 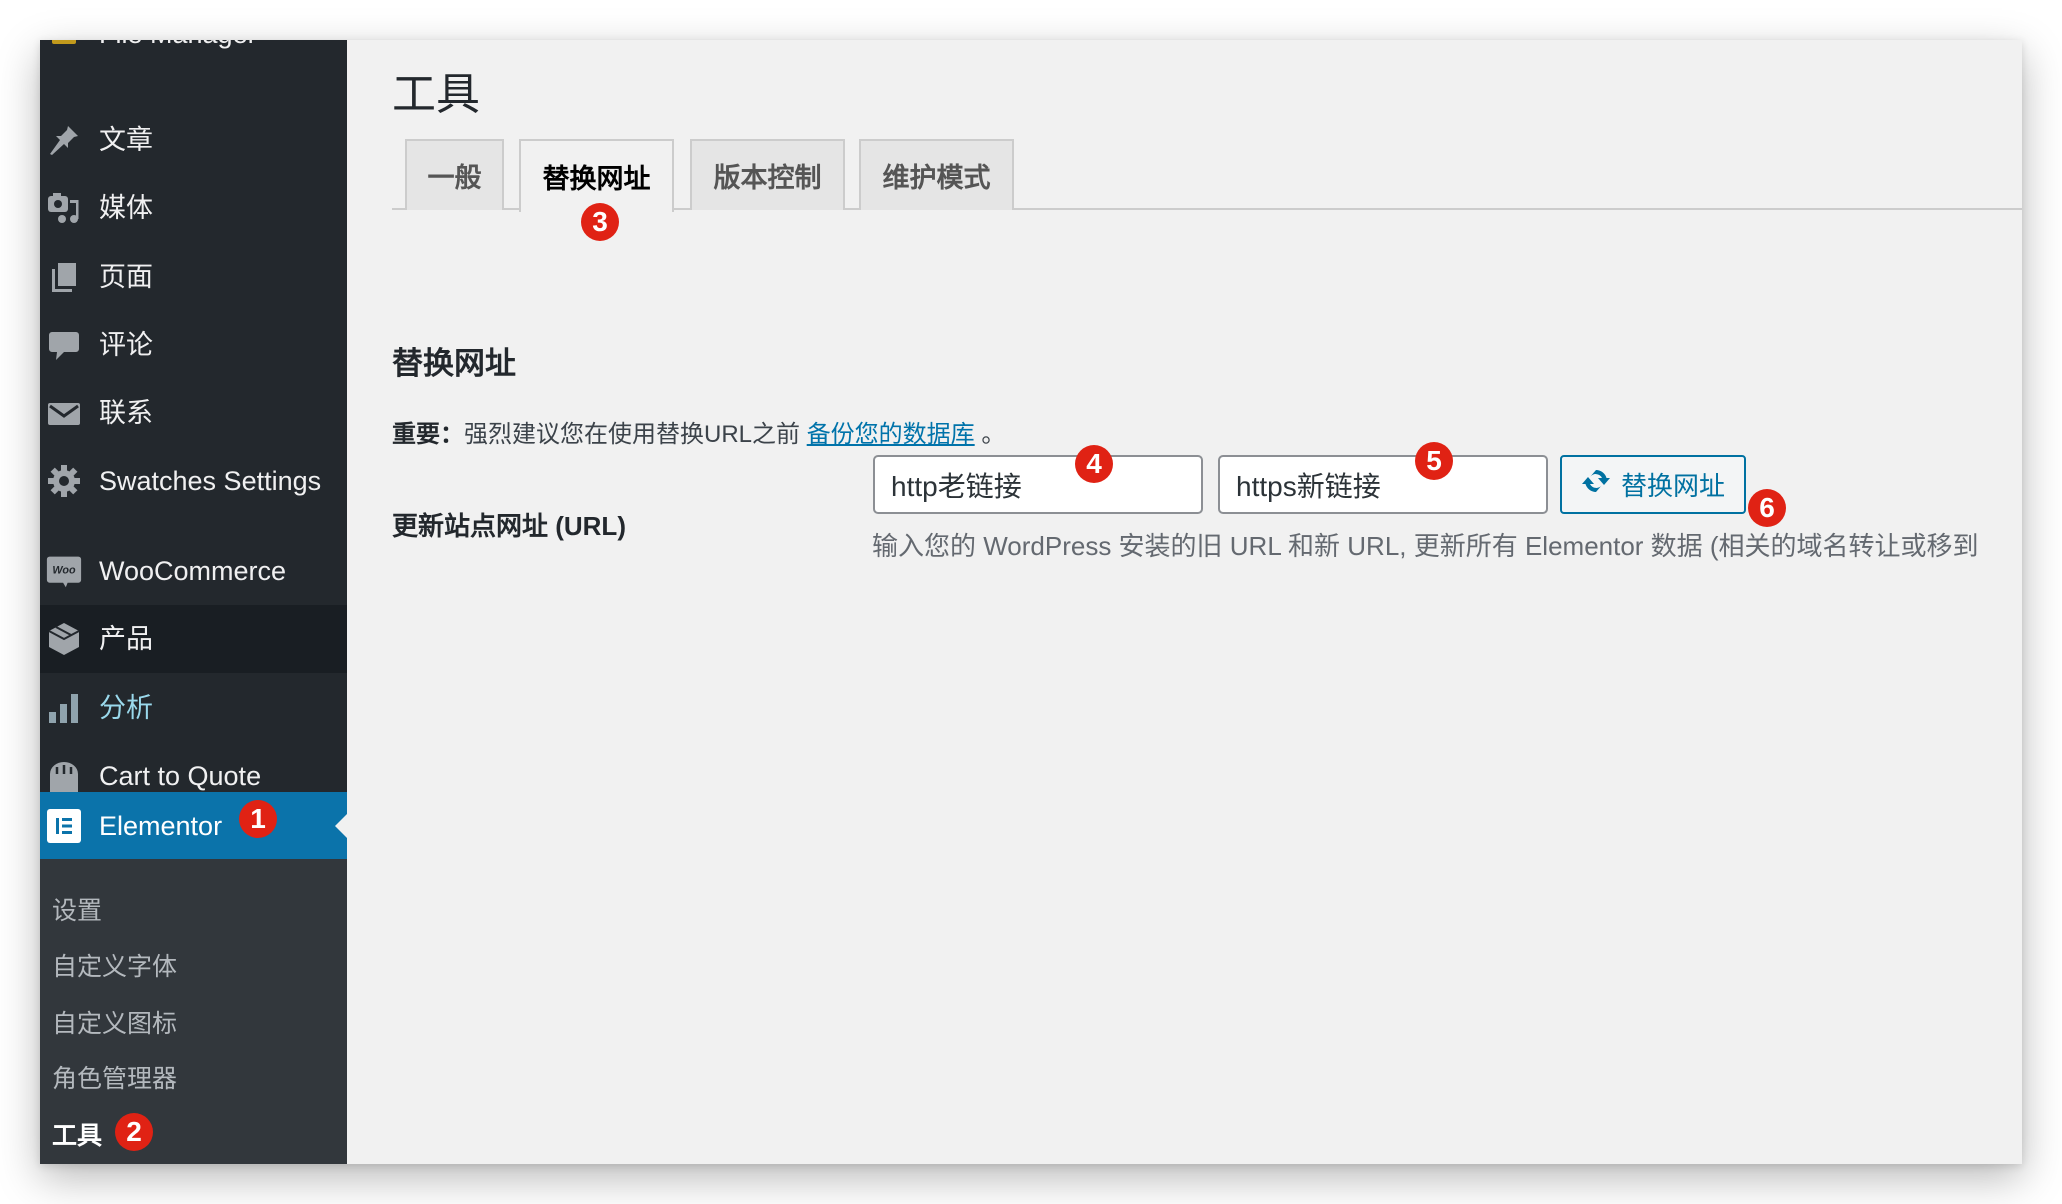 What do you see at coordinates (1038, 484) in the screenshot?
I see `old-url-input` at bounding box center [1038, 484].